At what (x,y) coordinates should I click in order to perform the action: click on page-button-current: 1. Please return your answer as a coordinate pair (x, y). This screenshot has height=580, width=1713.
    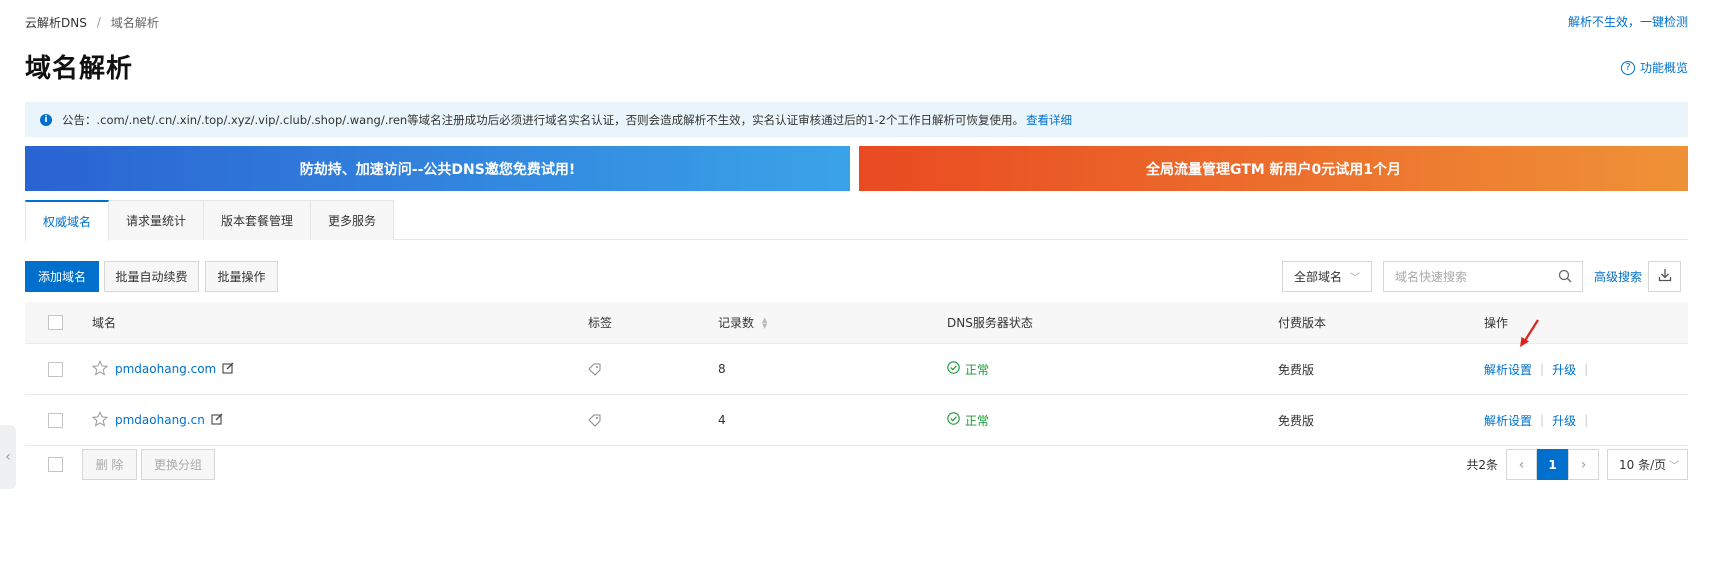
    Looking at the image, I should click on (1552, 464).